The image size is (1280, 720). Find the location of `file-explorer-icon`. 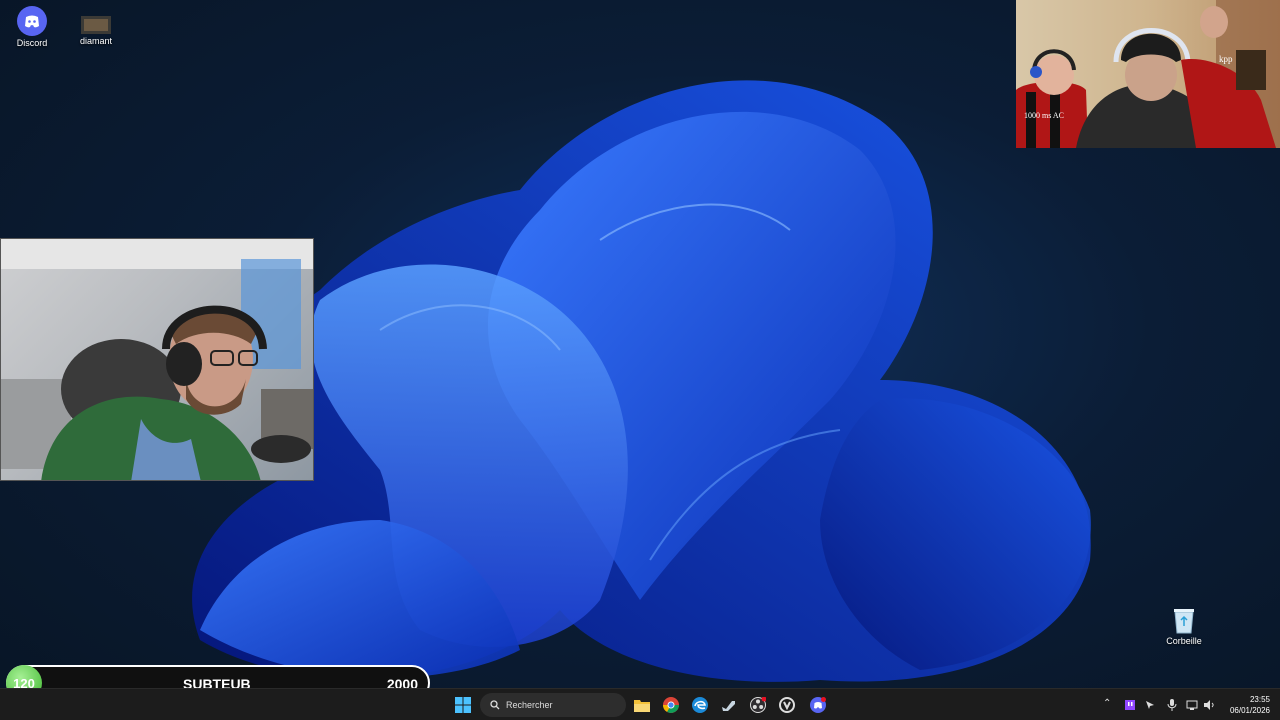

file-explorer-icon is located at coordinates (642, 706).